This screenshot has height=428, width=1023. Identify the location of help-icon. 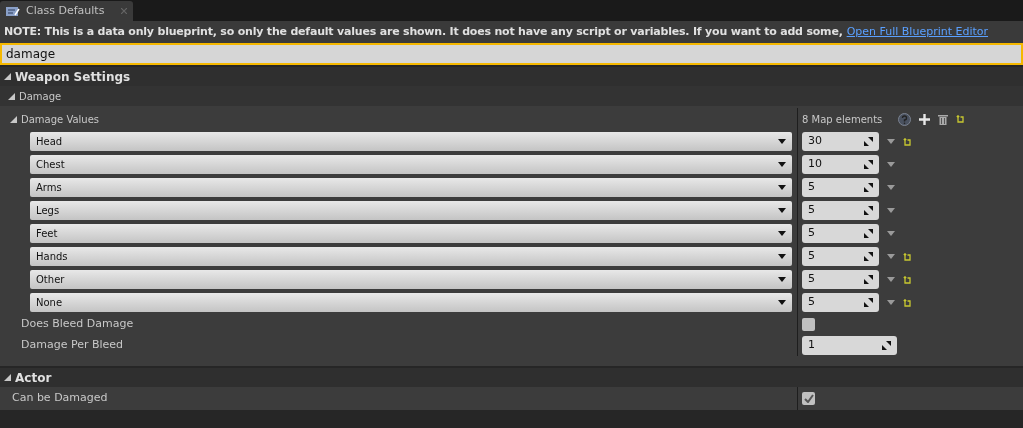
(904, 119).